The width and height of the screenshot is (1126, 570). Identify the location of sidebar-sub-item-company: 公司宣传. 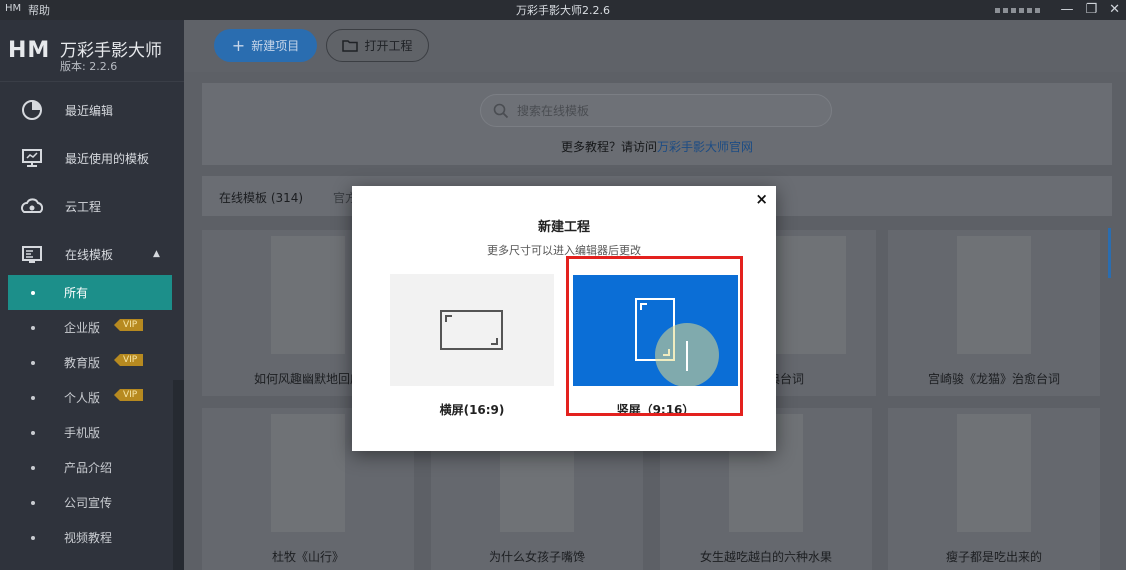
(90, 502).